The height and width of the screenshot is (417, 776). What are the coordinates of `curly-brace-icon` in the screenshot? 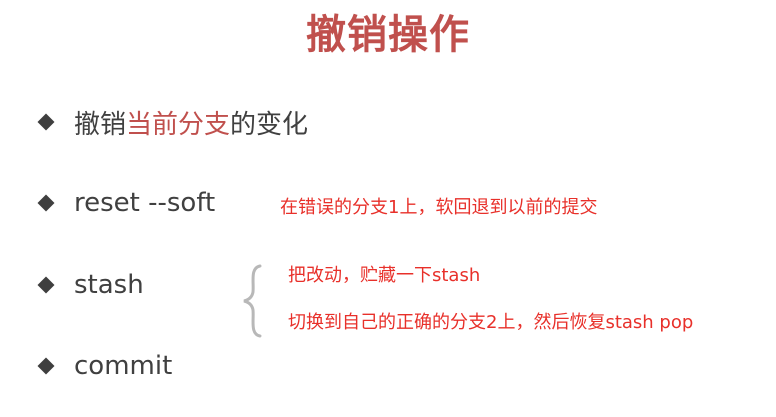 It's located at (252, 301).